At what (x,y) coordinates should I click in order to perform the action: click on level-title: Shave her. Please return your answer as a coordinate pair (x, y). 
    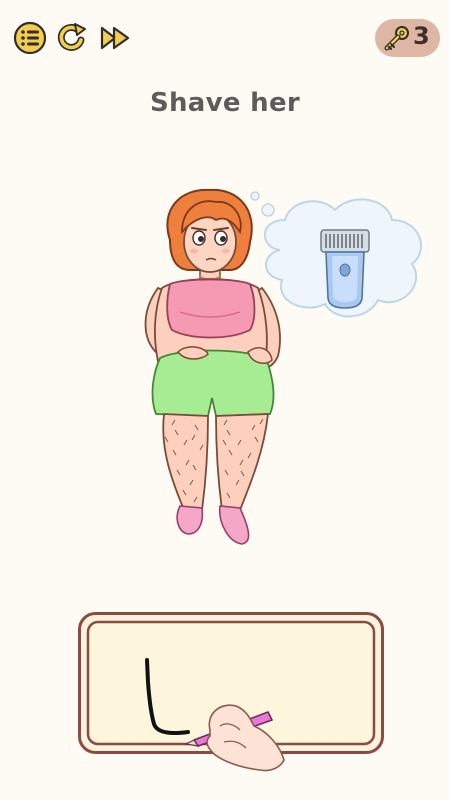
    Looking at the image, I should click on (225, 103).